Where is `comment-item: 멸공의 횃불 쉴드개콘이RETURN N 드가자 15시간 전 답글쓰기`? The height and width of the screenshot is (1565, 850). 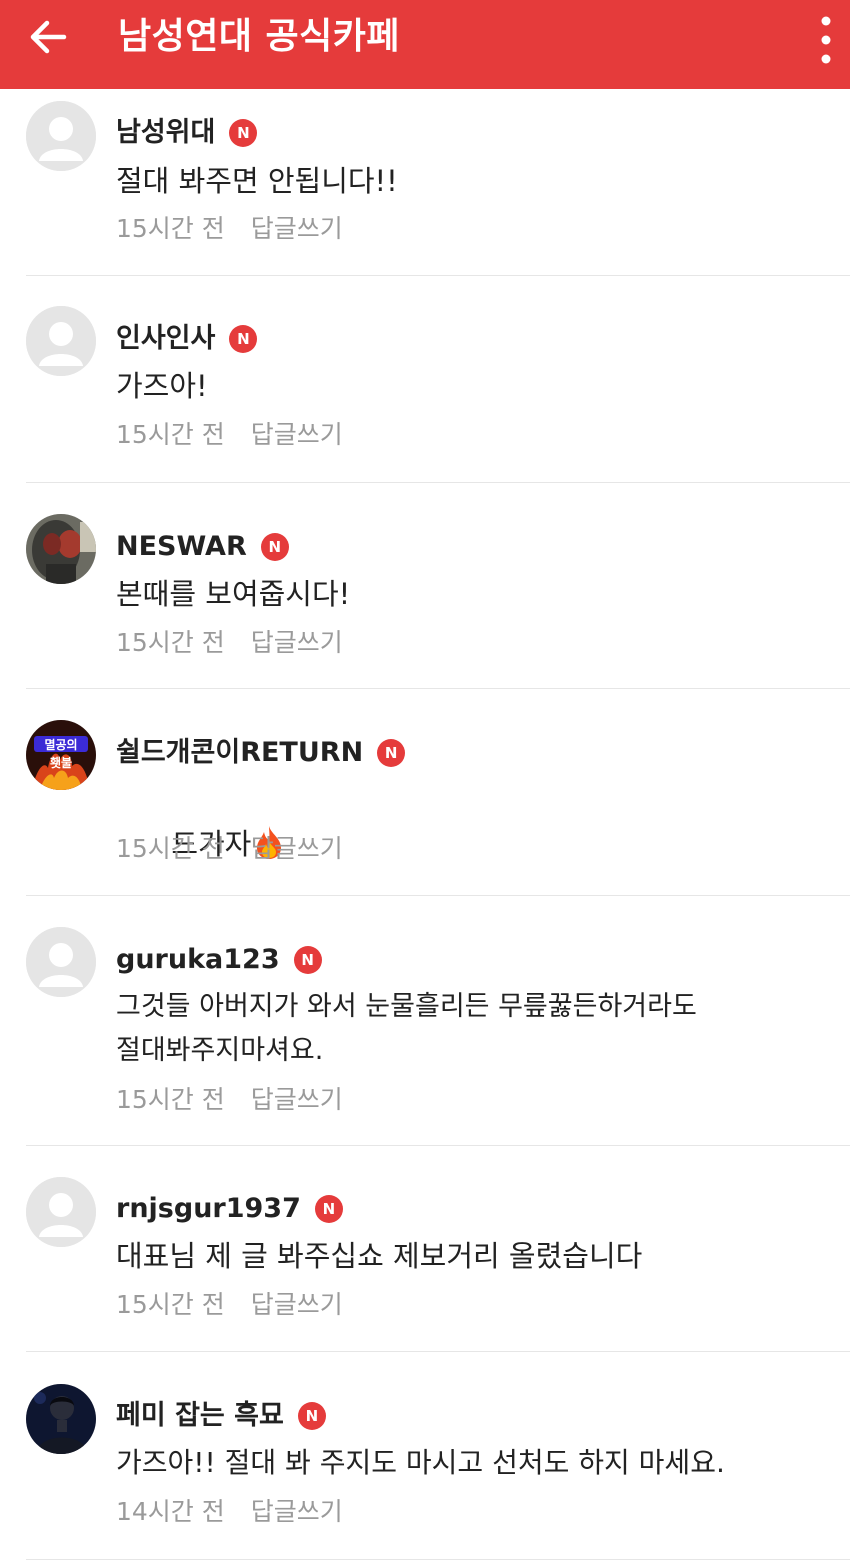 comment-item: 멸공의 횃불 쉴드개콘이RETURN N 드가자 15시간 전 답글쓰기 is located at coordinates (425, 792).